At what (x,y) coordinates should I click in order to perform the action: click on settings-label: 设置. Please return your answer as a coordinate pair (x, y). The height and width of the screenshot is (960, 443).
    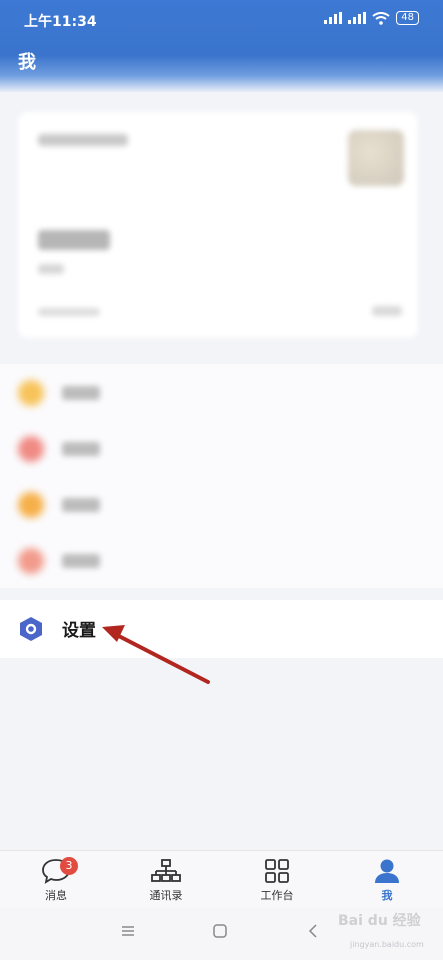
    Looking at the image, I should click on (79, 631).